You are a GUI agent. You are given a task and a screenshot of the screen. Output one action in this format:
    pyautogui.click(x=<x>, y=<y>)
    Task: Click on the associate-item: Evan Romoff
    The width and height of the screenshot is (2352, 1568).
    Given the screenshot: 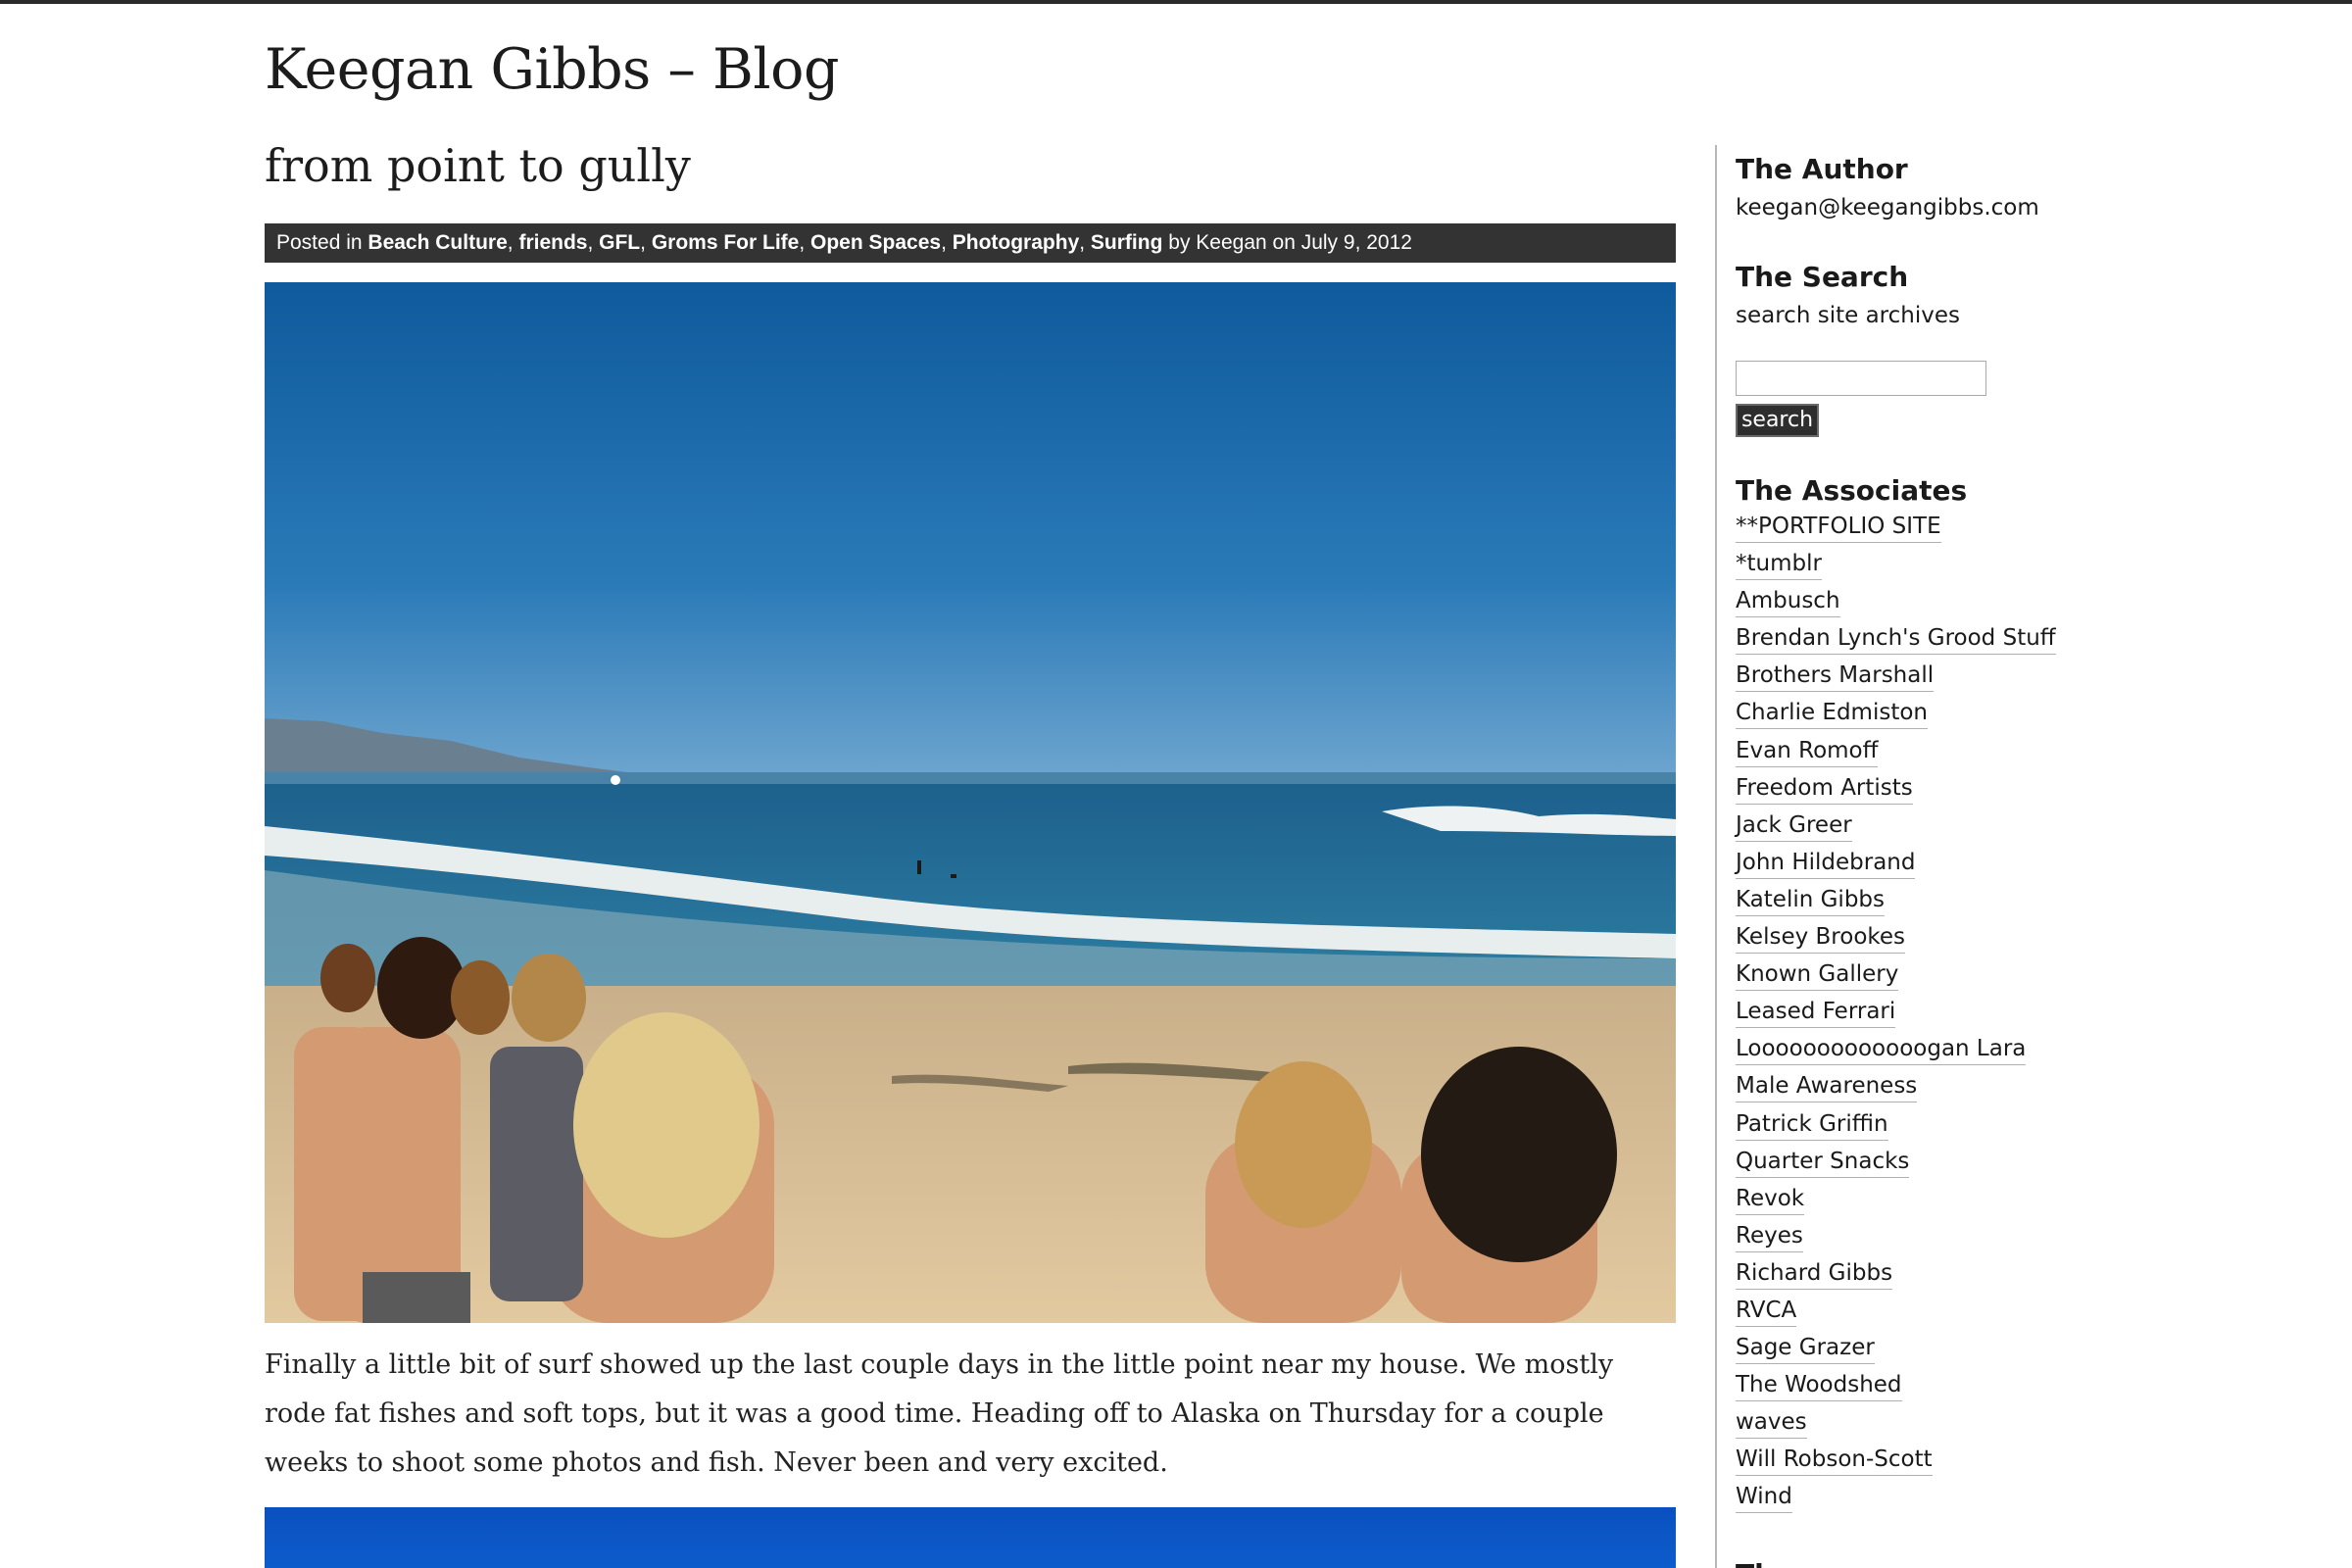 What is the action you would take?
    pyautogui.click(x=1896, y=756)
    